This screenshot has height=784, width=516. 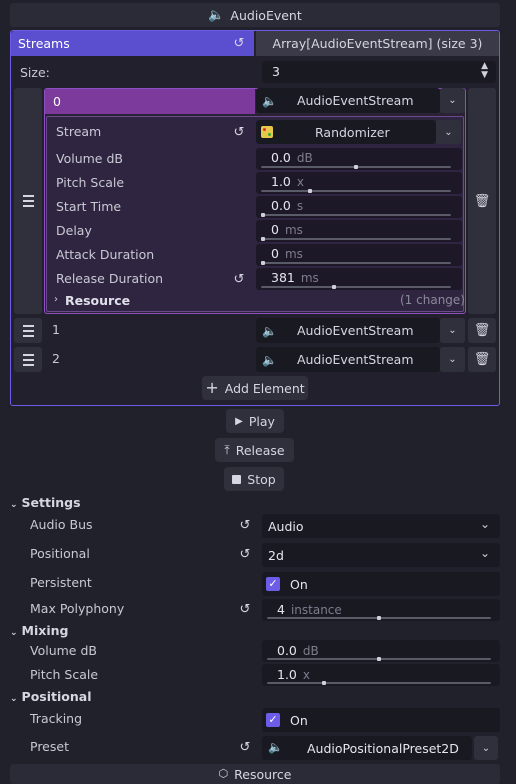 I want to click on stream-revert-icon: ↺, so click(x=239, y=133).